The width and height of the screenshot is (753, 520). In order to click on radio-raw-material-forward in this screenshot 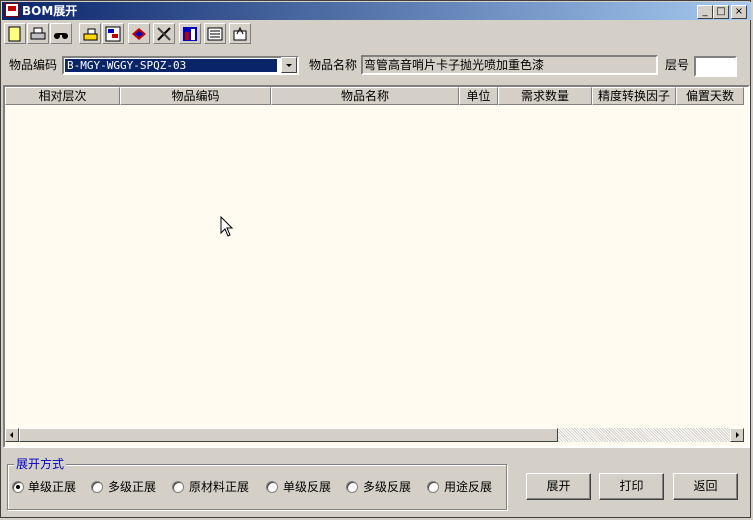, I will do `click(178, 487)`.